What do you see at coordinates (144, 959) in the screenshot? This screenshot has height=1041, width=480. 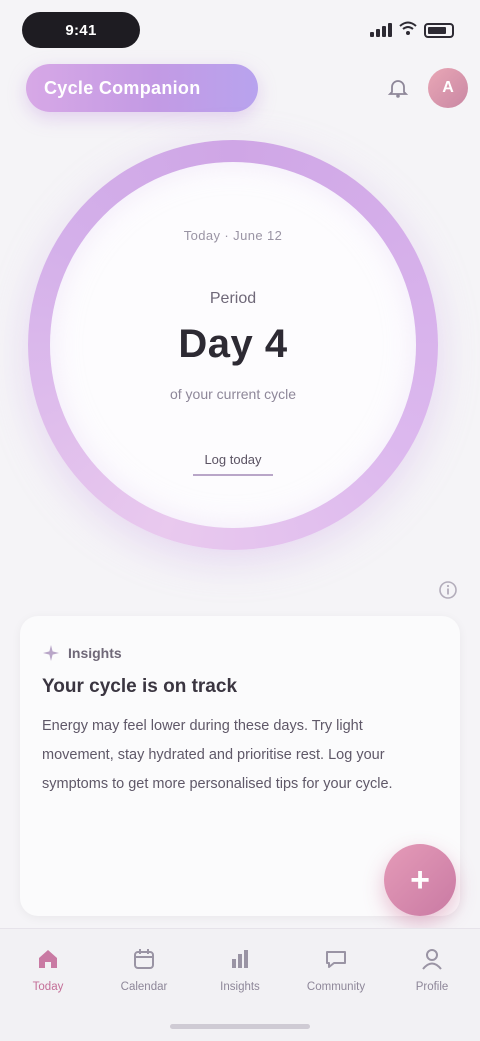 I see `calendar-icon` at bounding box center [144, 959].